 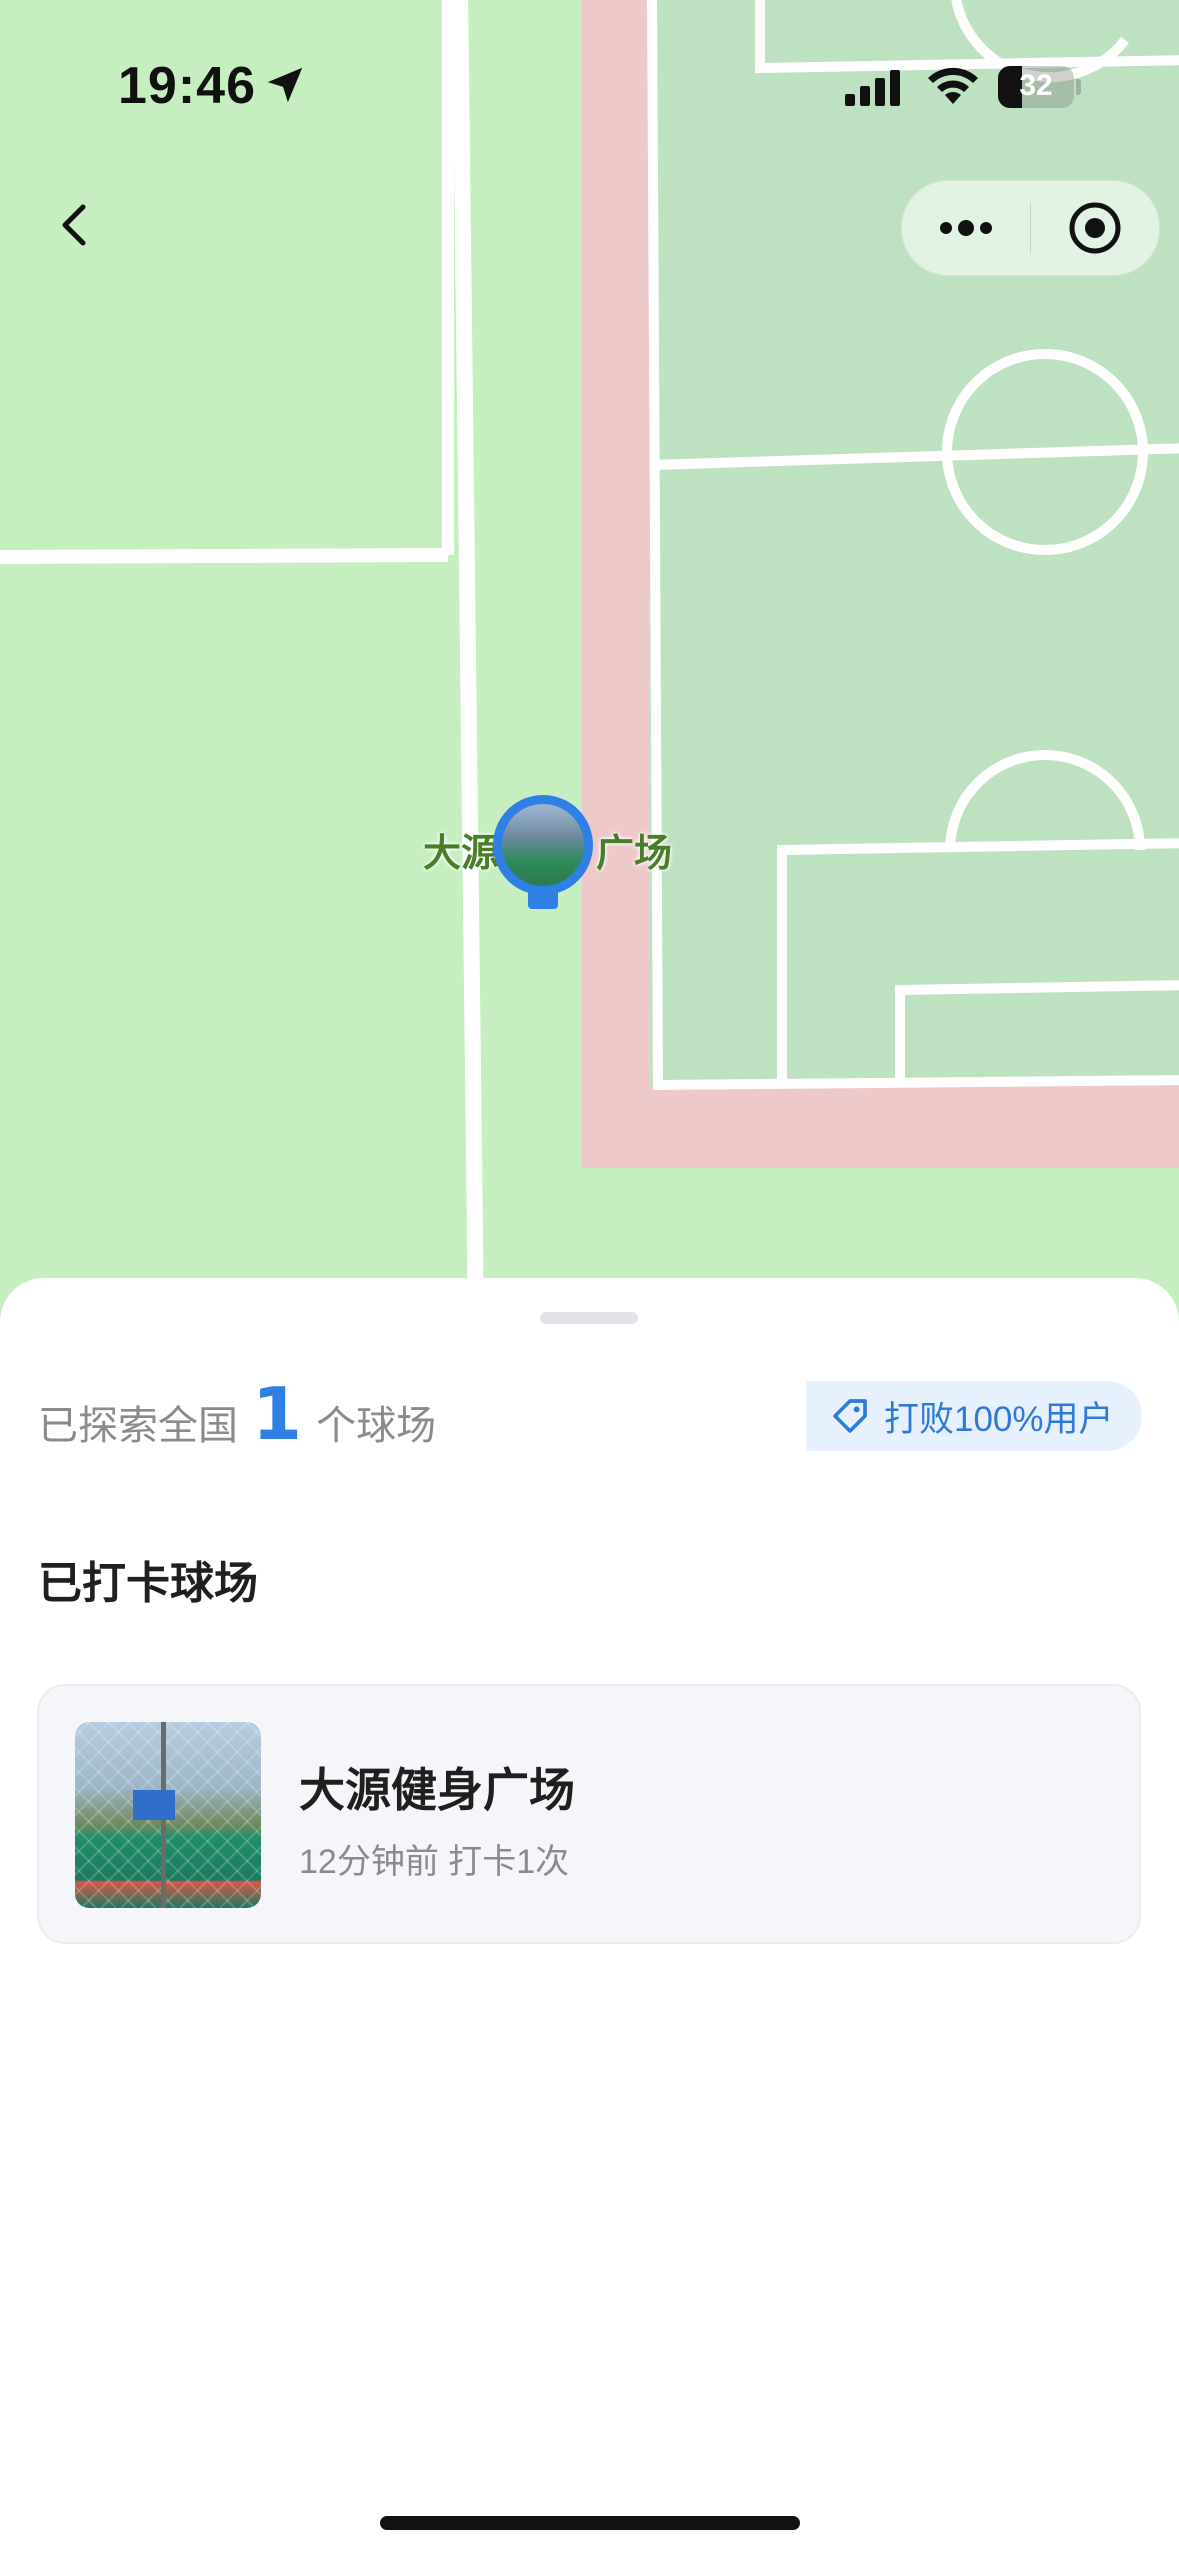 I want to click on home-indicator, so click(x=590, y=2523).